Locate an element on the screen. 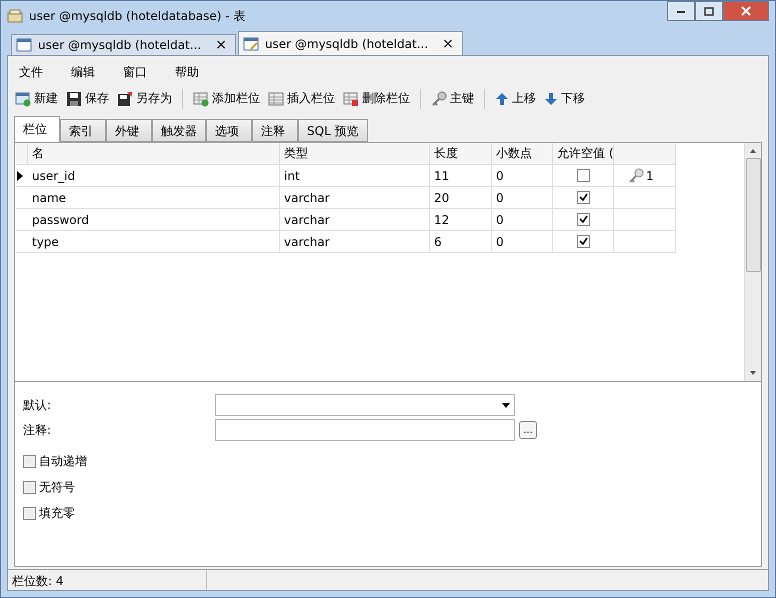 The height and width of the screenshot is (598, 776). toolbar-button: 新建 is located at coordinates (36, 98).